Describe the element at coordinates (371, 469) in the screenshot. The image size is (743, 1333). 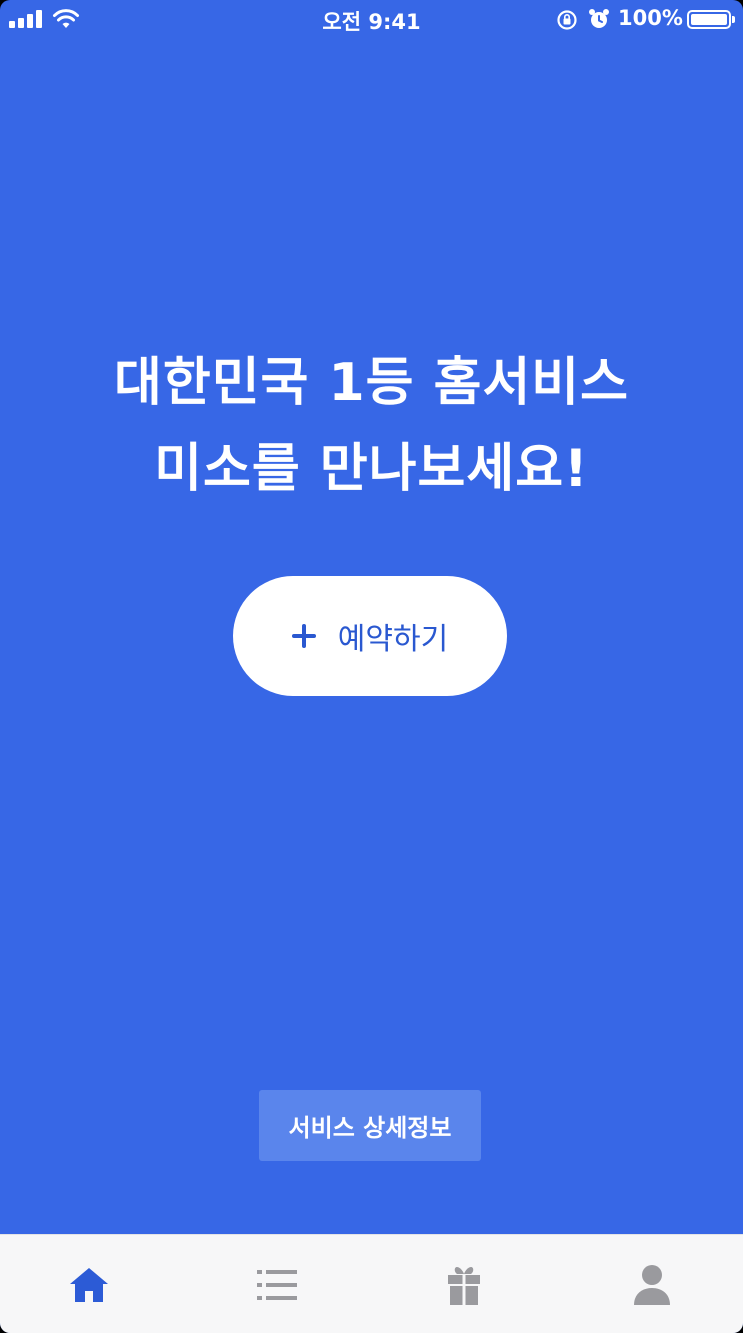
I see `hero-title-line-2: 미소를 만나보세요!` at that location.